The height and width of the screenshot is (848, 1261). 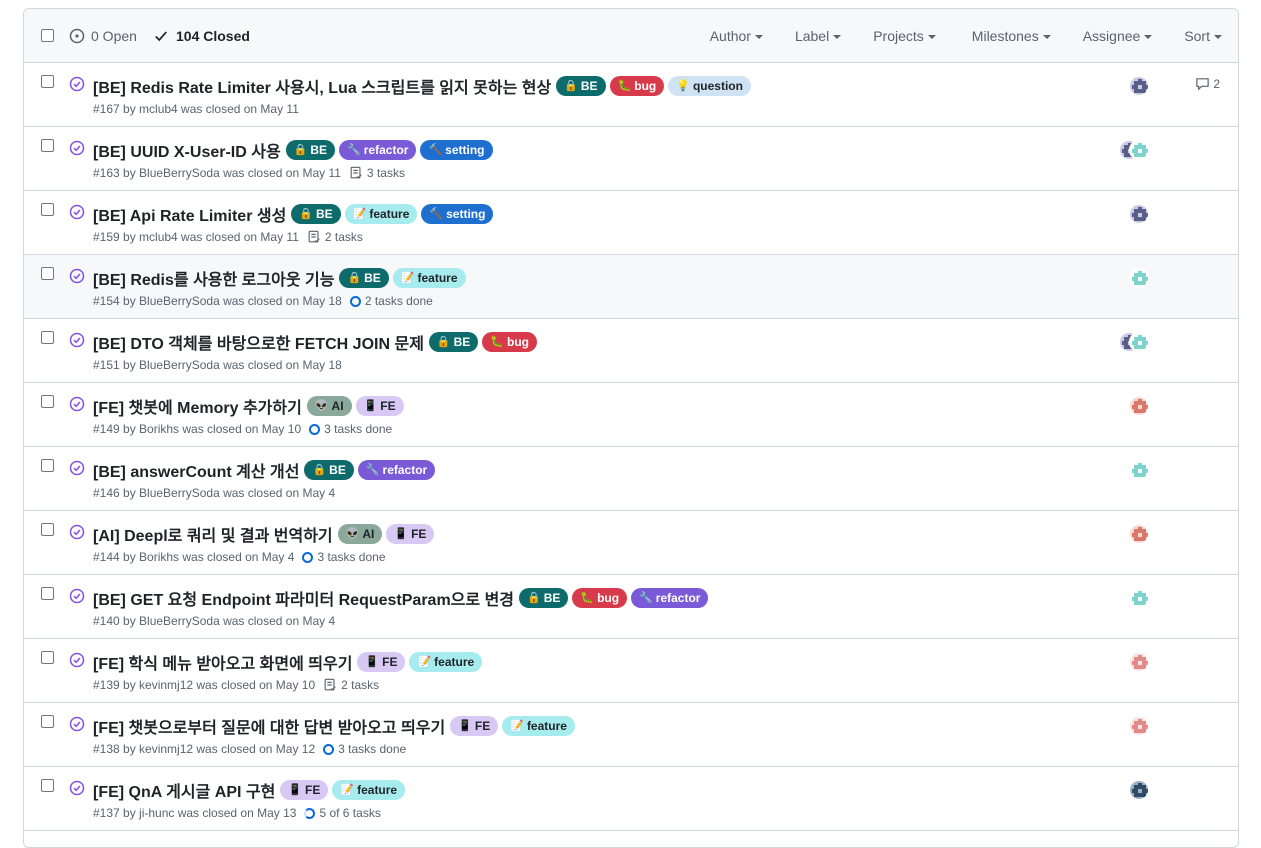 What do you see at coordinates (736, 36) in the screenshot?
I see `author-filter: Author` at bounding box center [736, 36].